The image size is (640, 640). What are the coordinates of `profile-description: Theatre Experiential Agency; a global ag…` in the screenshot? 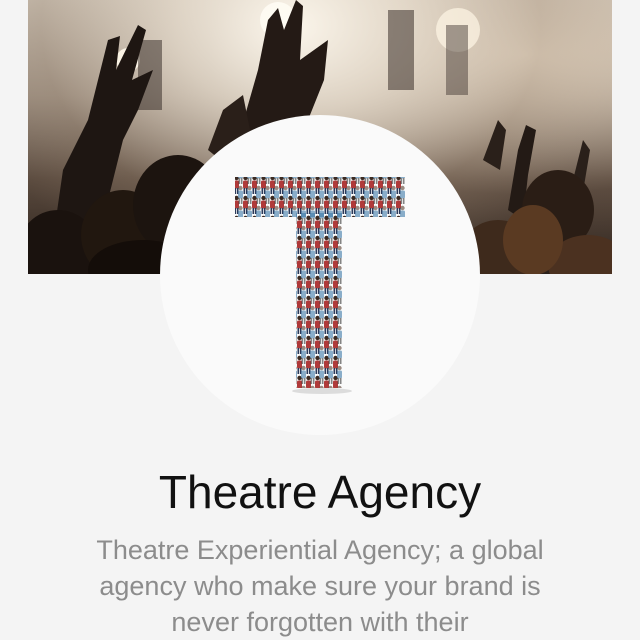 It's located at (320, 586).